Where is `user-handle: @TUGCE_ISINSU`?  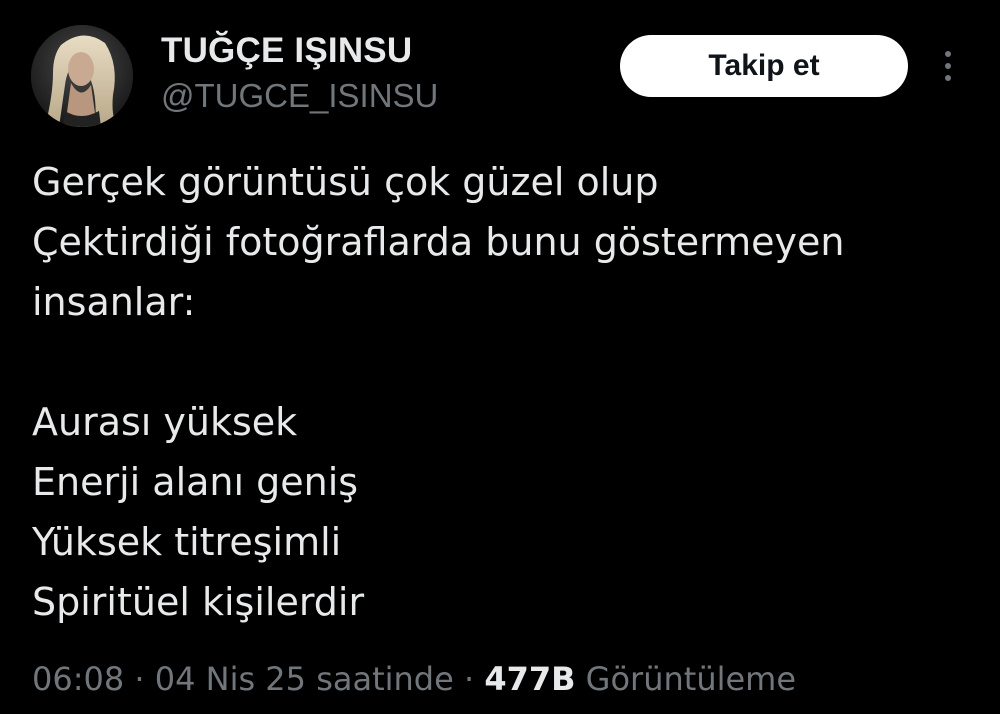
user-handle: @TUGCE_ISINSU is located at coordinates (299, 96).